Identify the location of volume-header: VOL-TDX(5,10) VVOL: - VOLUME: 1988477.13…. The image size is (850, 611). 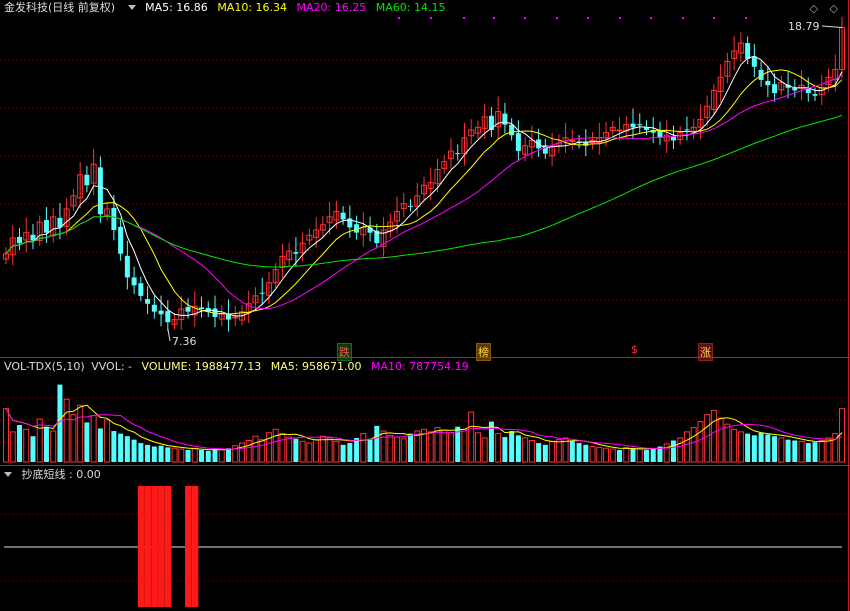
(239, 367).